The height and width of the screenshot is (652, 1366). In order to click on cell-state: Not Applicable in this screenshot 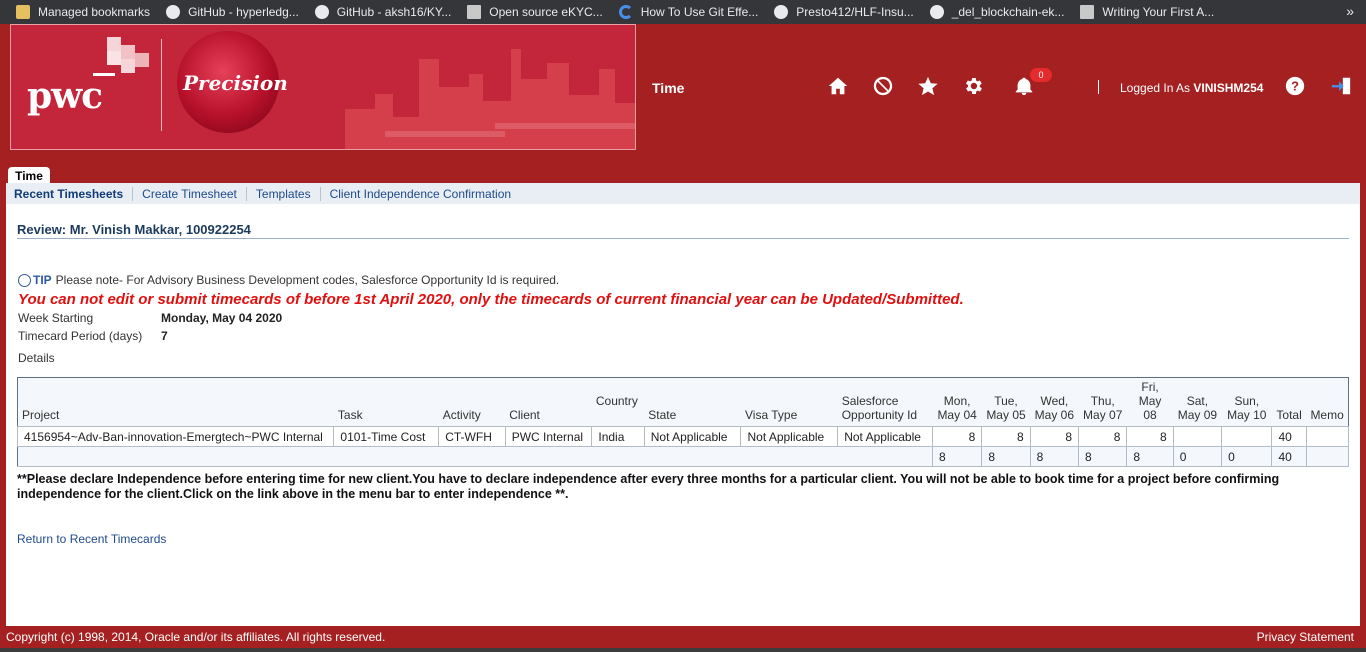, I will do `click(692, 436)`.